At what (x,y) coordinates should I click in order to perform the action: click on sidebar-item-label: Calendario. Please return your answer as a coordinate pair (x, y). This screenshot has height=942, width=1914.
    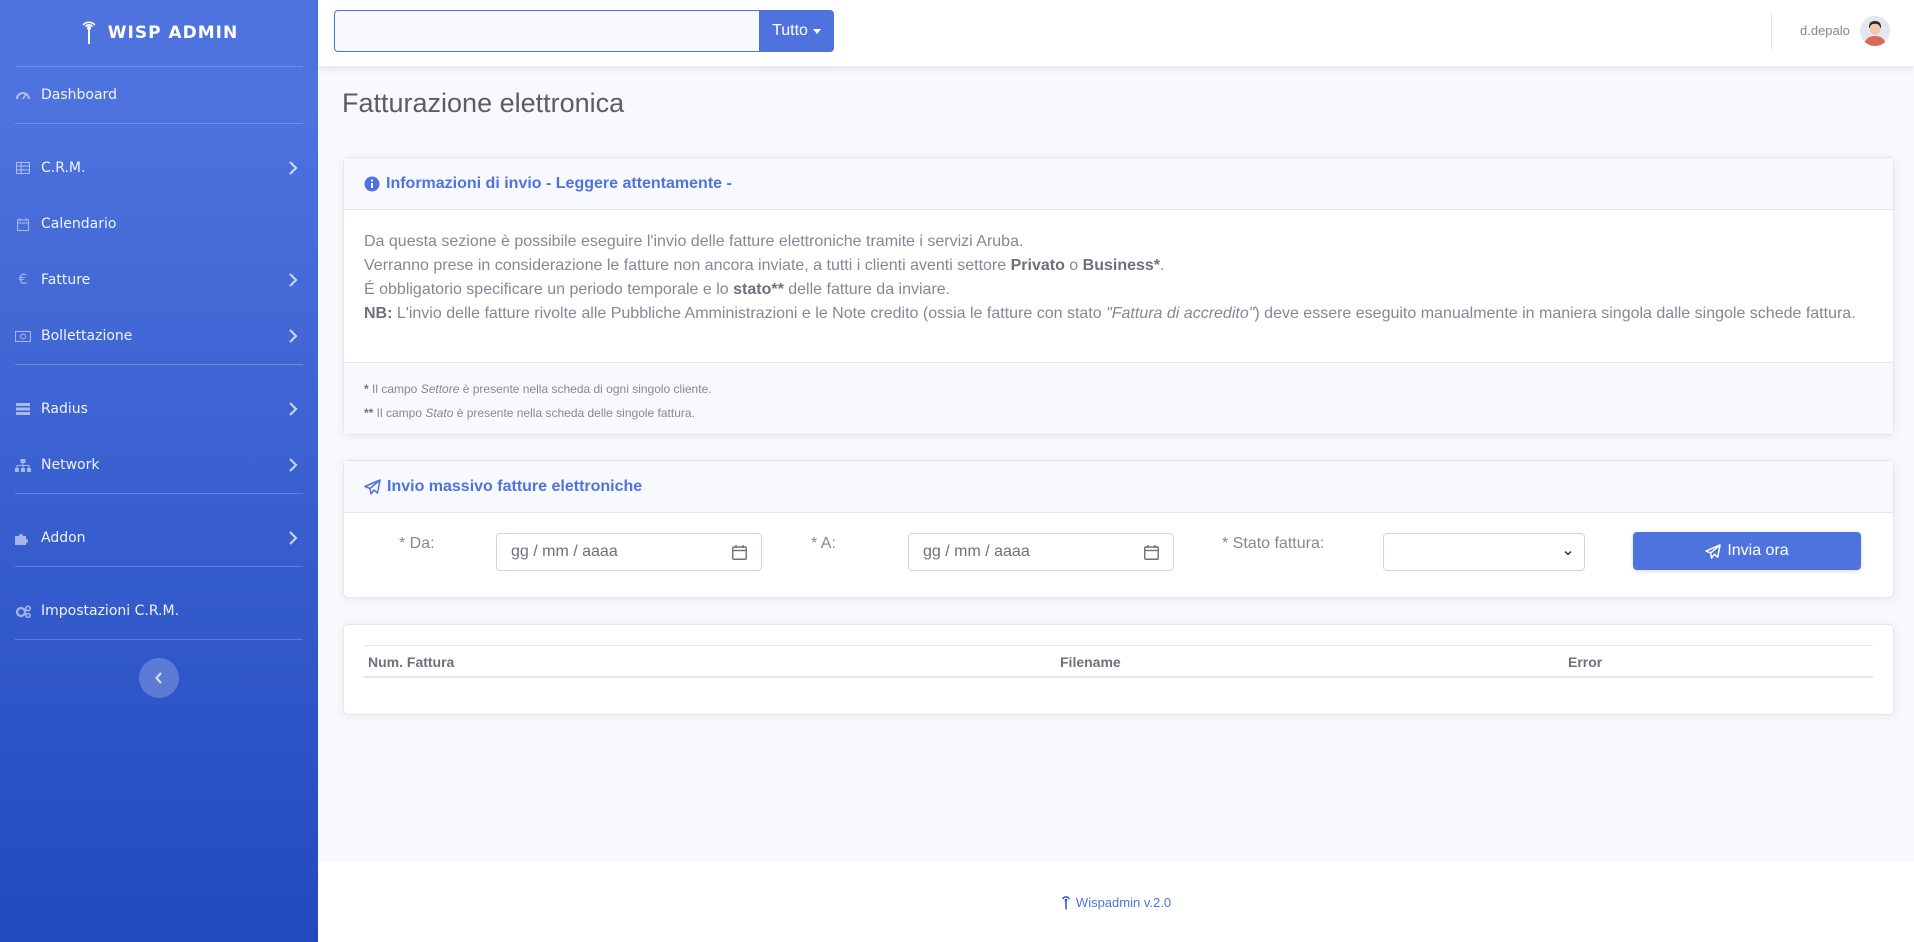
    Looking at the image, I should click on (79, 224).